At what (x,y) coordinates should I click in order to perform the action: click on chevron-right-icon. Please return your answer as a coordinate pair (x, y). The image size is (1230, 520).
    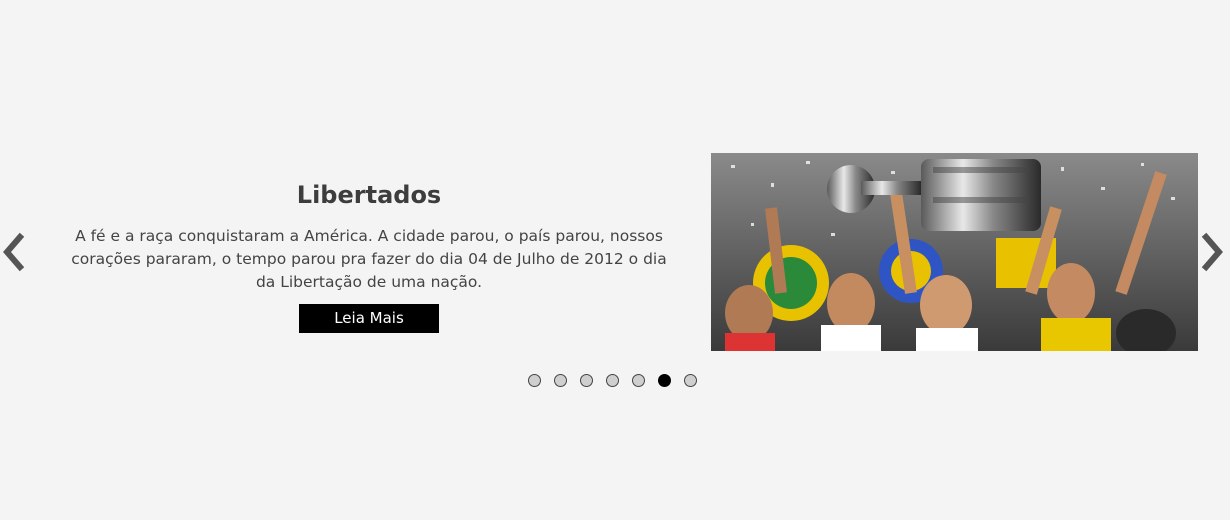
    Looking at the image, I should click on (1212, 252).